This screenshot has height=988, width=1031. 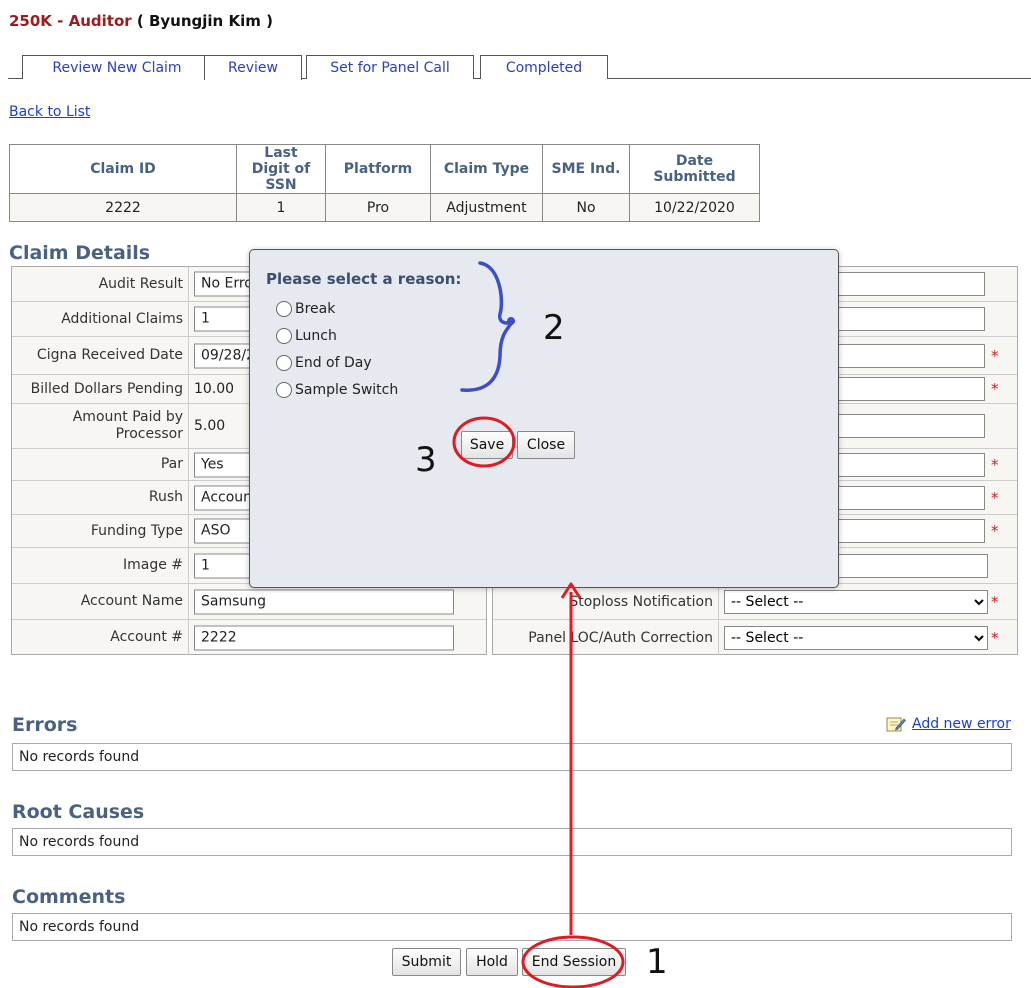 What do you see at coordinates (324, 637) in the screenshot?
I see `account-number-input: 2222` at bounding box center [324, 637].